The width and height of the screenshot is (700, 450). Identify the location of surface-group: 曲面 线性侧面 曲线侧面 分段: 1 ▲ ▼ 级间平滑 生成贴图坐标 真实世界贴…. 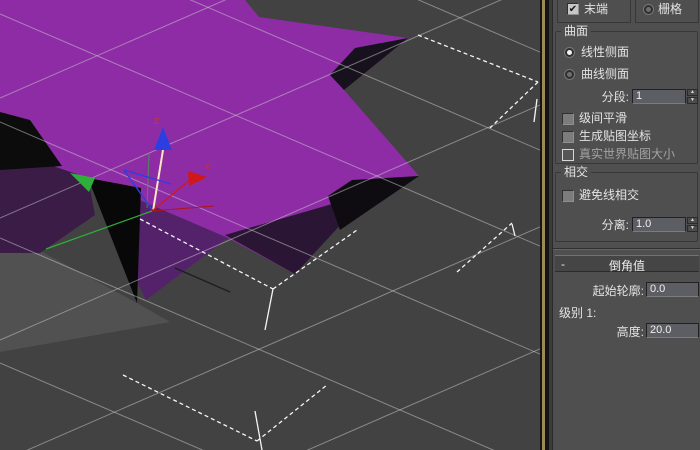
(626, 94).